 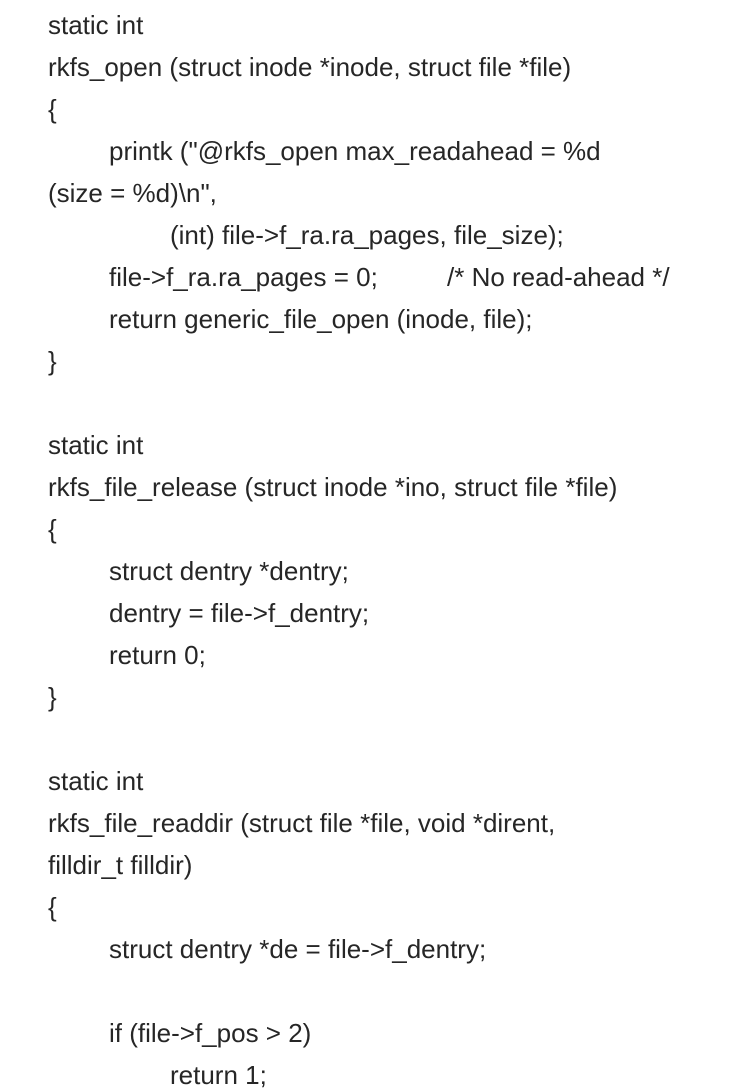 I want to click on code-line: (size = %d)\n",, so click(x=132, y=193).